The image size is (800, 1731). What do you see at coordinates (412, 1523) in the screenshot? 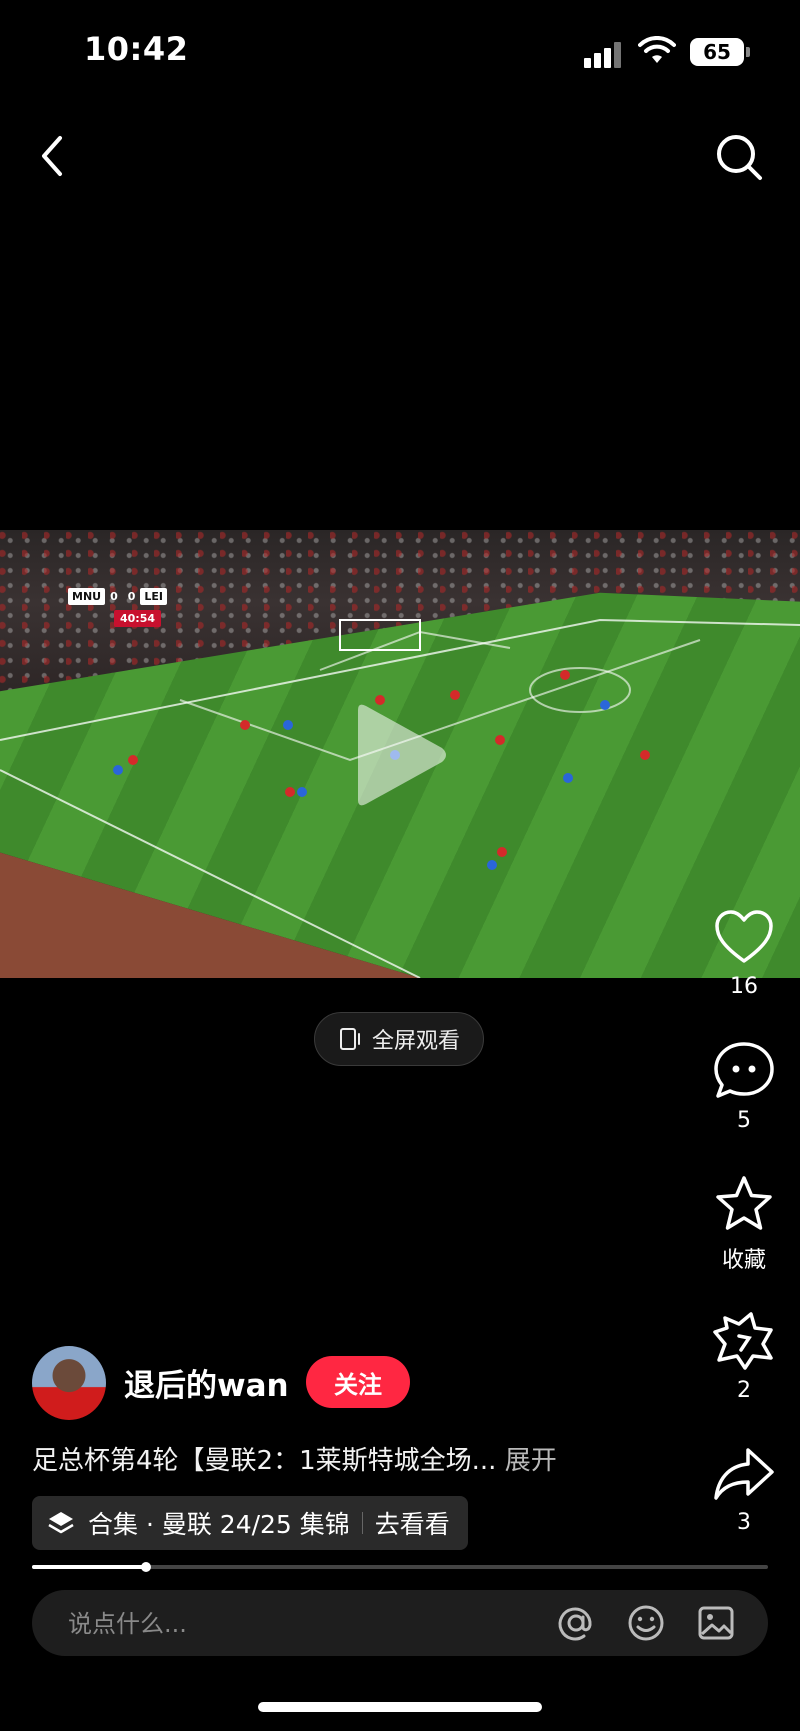
I see `collection-cta: 去看看` at bounding box center [412, 1523].